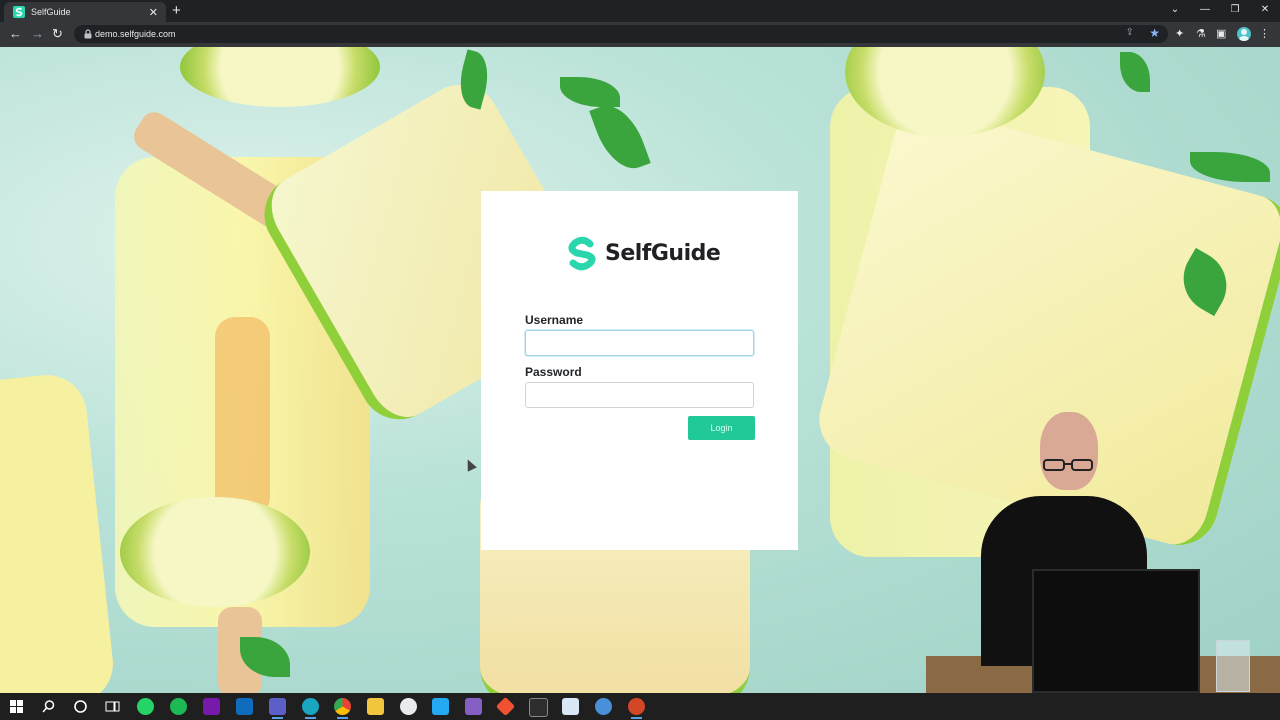  I want to click on tab-title: SelfGuide, so click(51, 12).